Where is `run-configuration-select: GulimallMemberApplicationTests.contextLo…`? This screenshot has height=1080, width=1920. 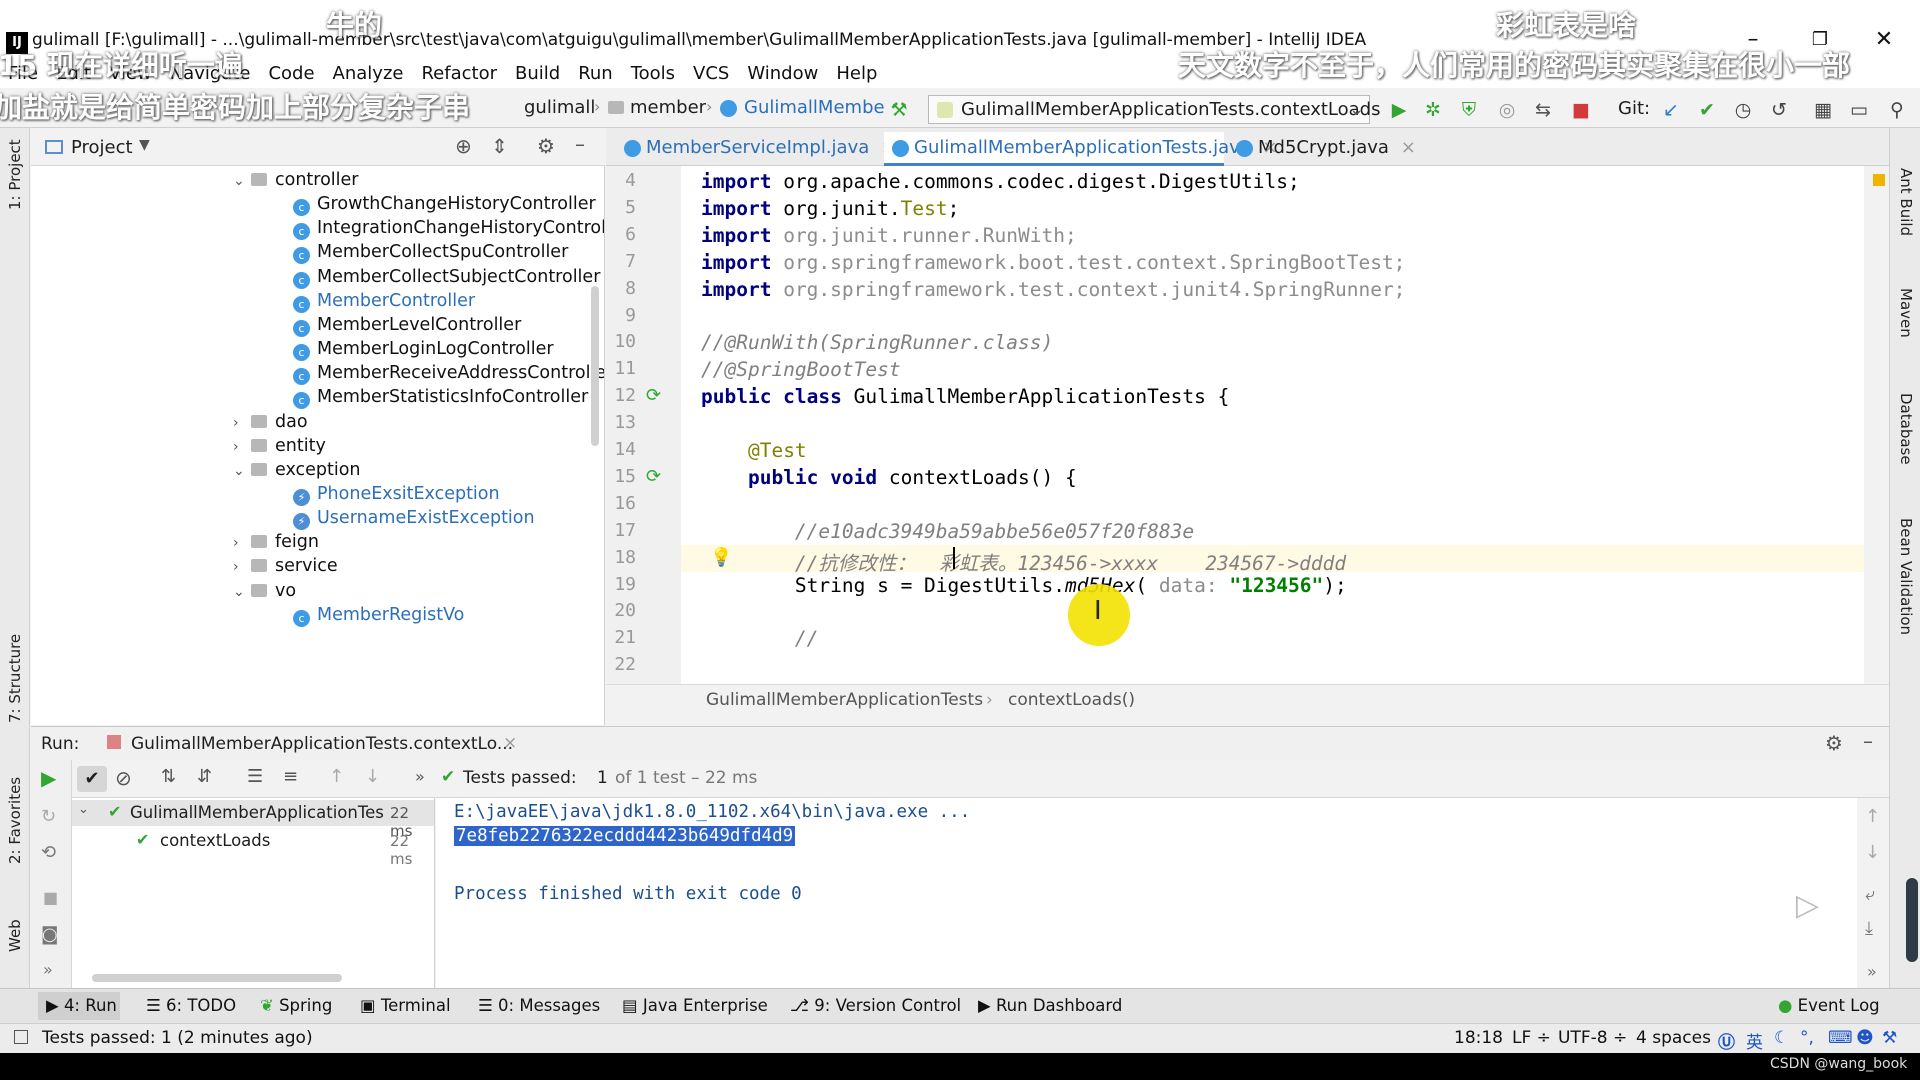 run-configuration-select: GulimallMemberApplicationTests.contextLo… is located at coordinates (1154, 109).